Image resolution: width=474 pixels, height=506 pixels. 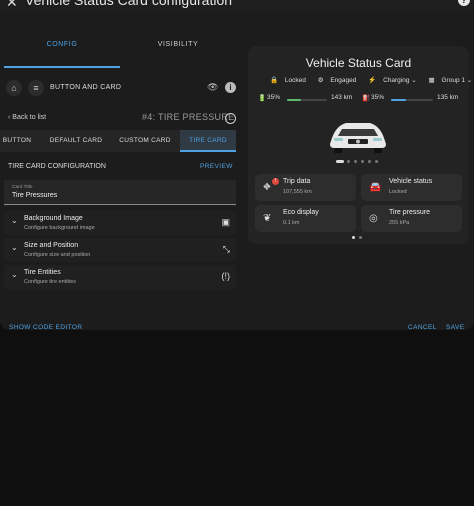 I want to click on image-icon: ▣, so click(x=225, y=222).